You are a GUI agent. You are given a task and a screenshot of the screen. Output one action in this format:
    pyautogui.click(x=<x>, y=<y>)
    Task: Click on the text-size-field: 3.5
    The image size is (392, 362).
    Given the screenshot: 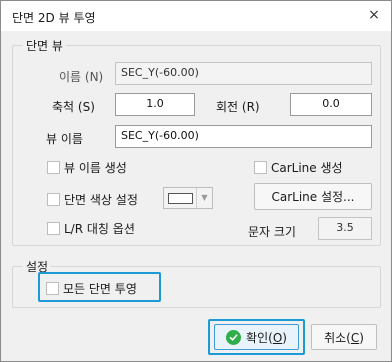 What is the action you would take?
    pyautogui.click(x=345, y=228)
    